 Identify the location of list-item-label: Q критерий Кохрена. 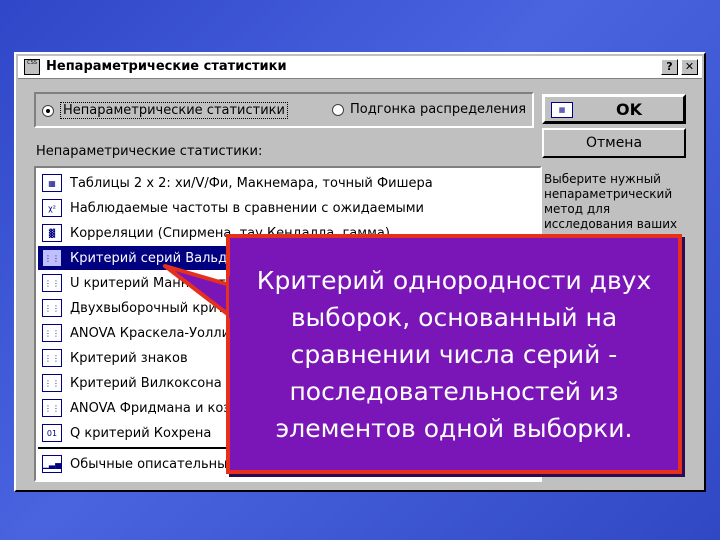
(141, 433).